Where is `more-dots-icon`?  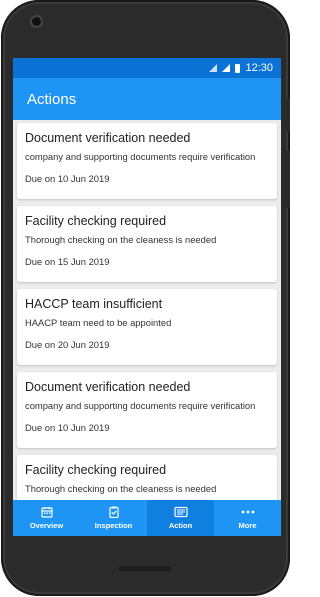
more-dots-icon is located at coordinates (248, 512).